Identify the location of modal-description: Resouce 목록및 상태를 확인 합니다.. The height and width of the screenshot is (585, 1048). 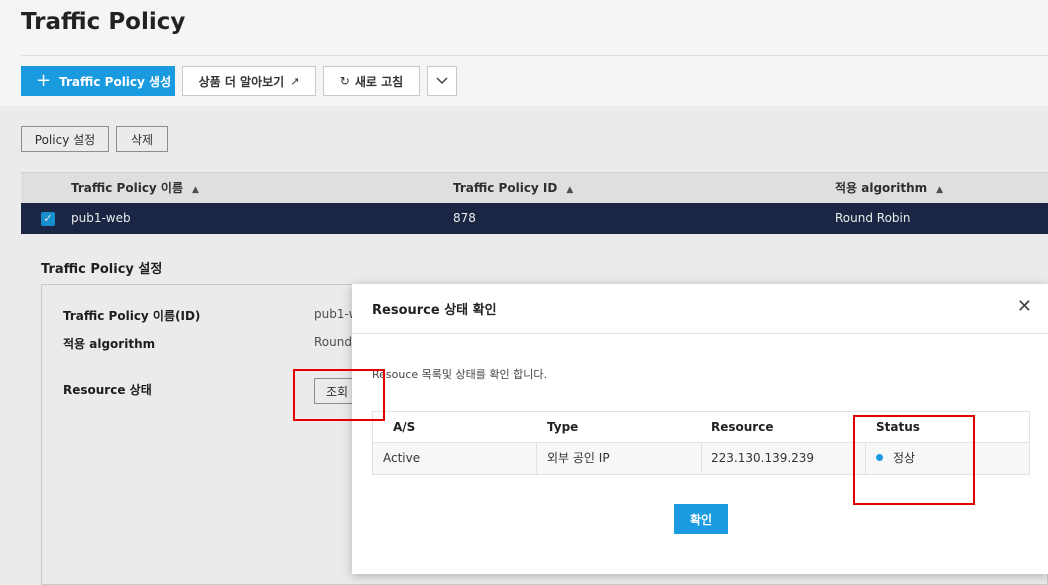
(459, 374).